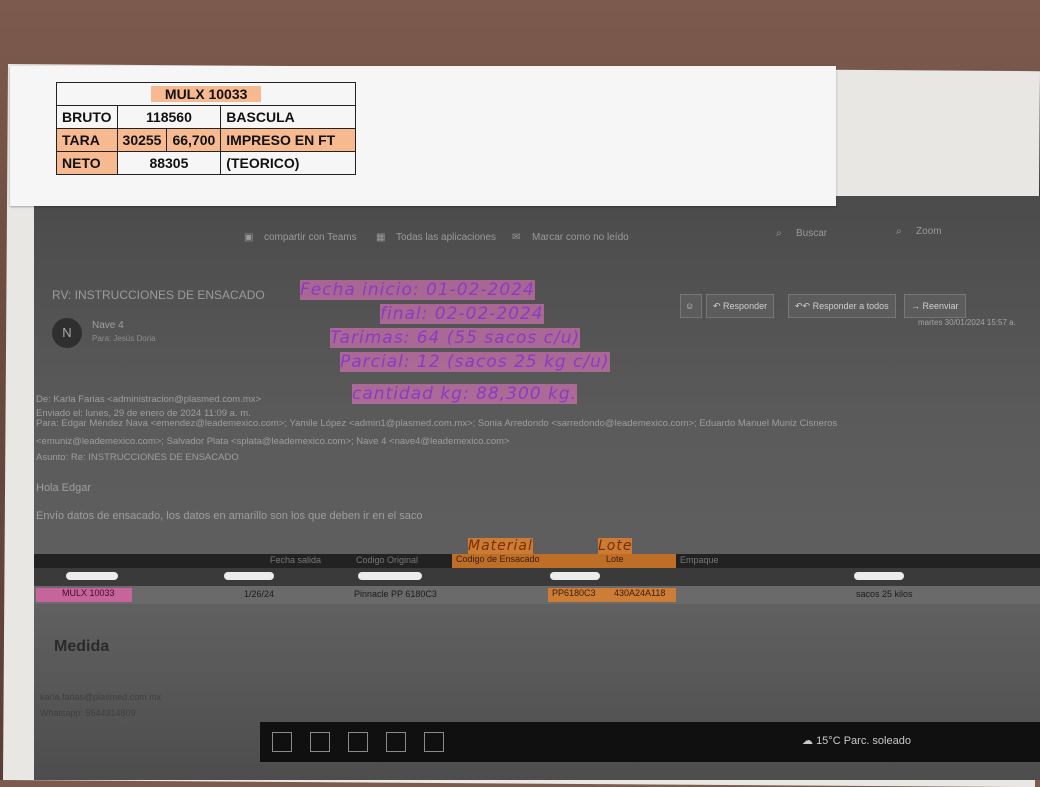 This screenshot has height=787, width=1040. What do you see at coordinates (475, 362) in the screenshot?
I see `handwritten-parcial: Parcial: 12 (sacos 25 kg c/u)` at bounding box center [475, 362].